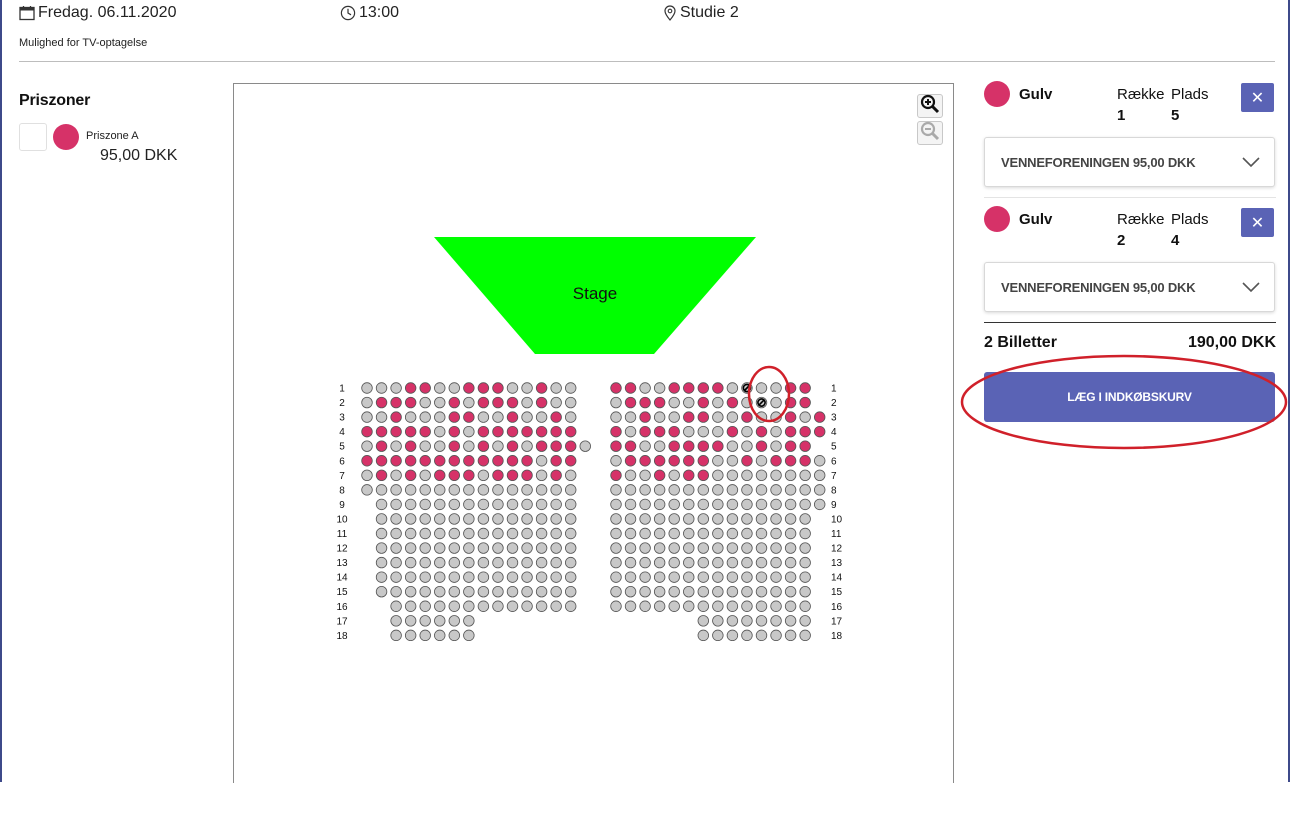 Image resolution: width=1304 pixels, height=820 pixels. Describe the element at coordinates (119, 143) in the screenshot. I see `pricezone-item: Priszone A 95,00 DKK` at that location.